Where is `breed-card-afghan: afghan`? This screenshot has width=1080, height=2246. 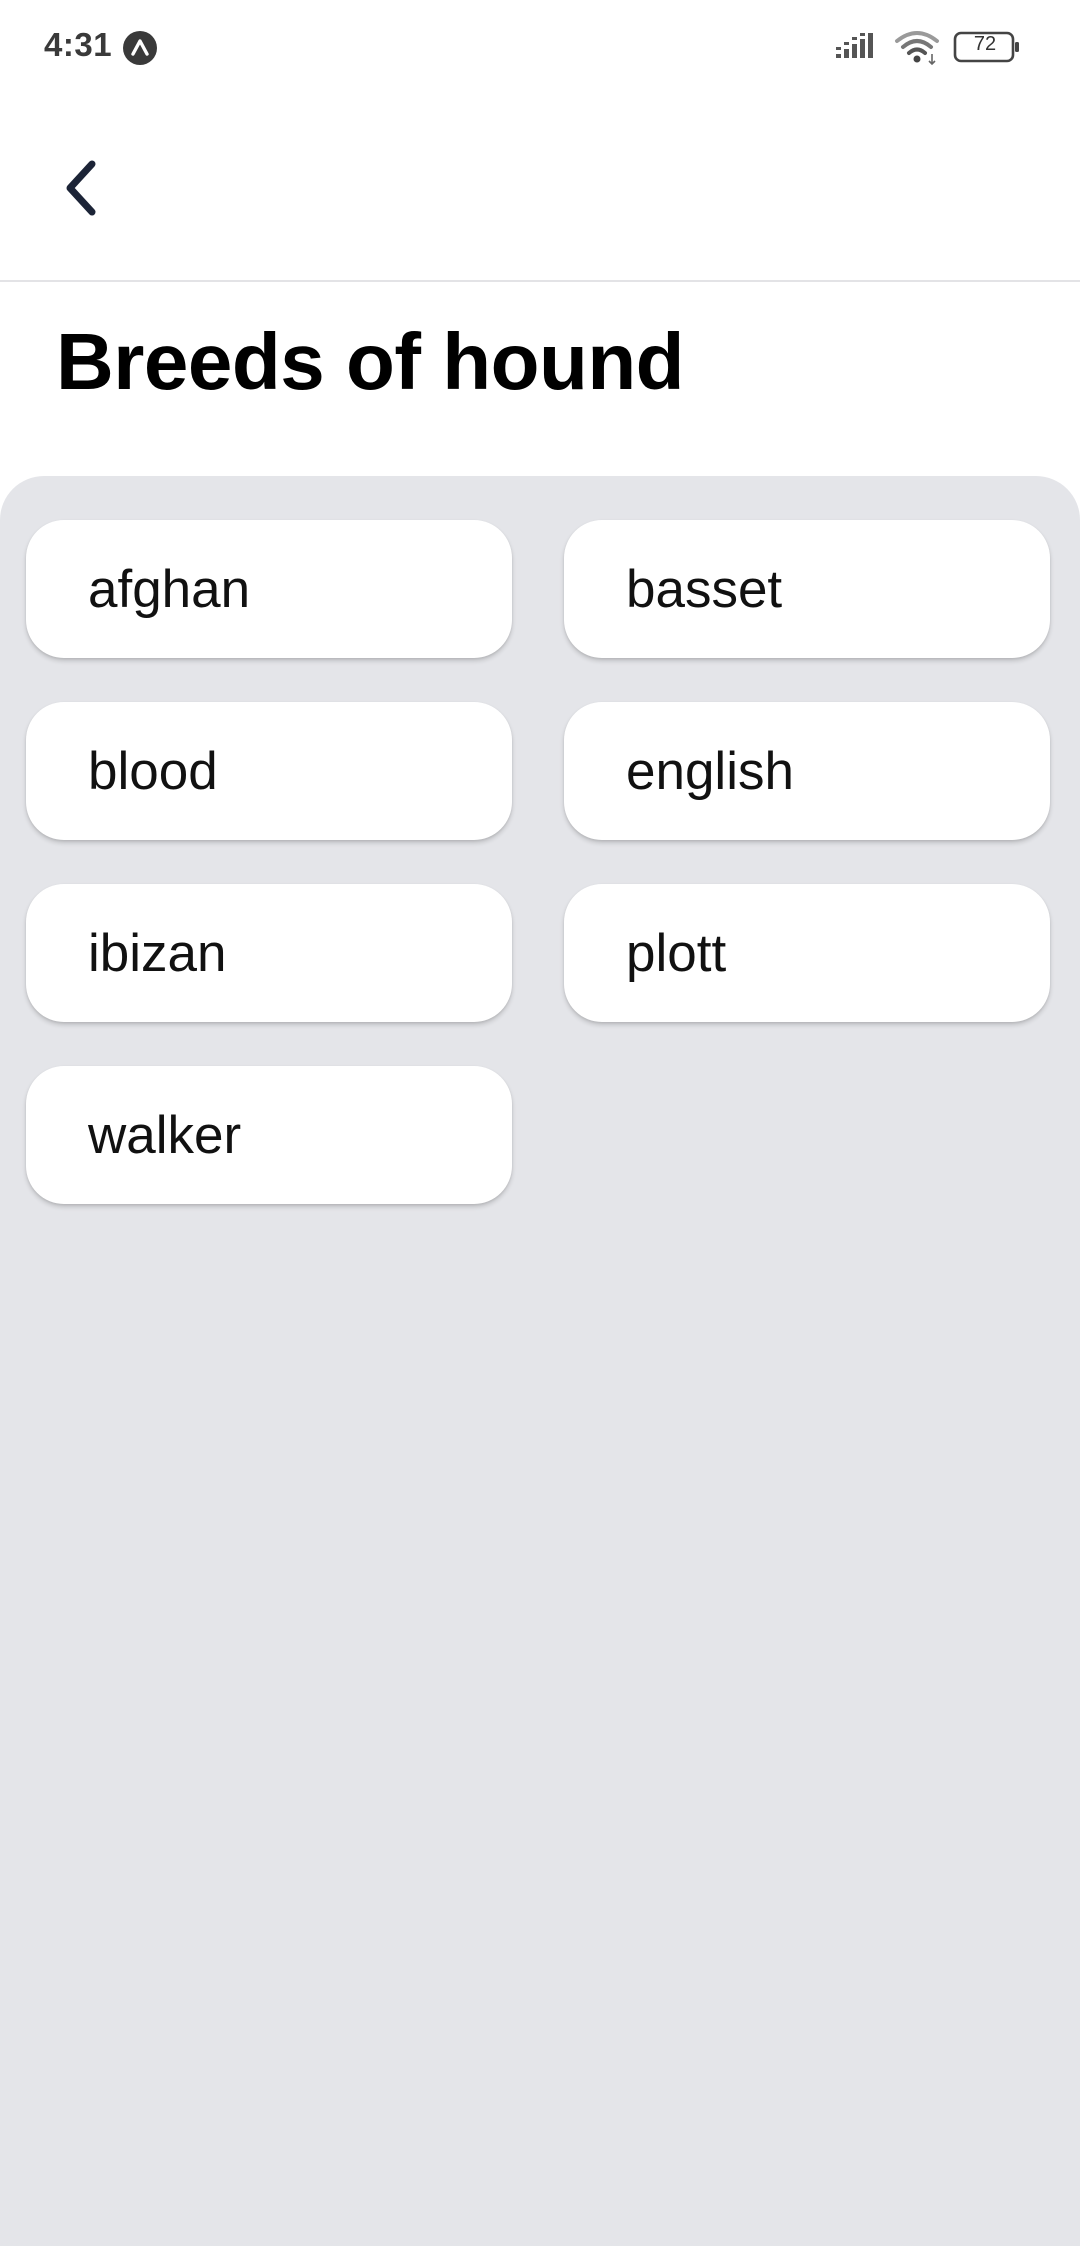 breed-card-afghan: afghan is located at coordinates (269, 589).